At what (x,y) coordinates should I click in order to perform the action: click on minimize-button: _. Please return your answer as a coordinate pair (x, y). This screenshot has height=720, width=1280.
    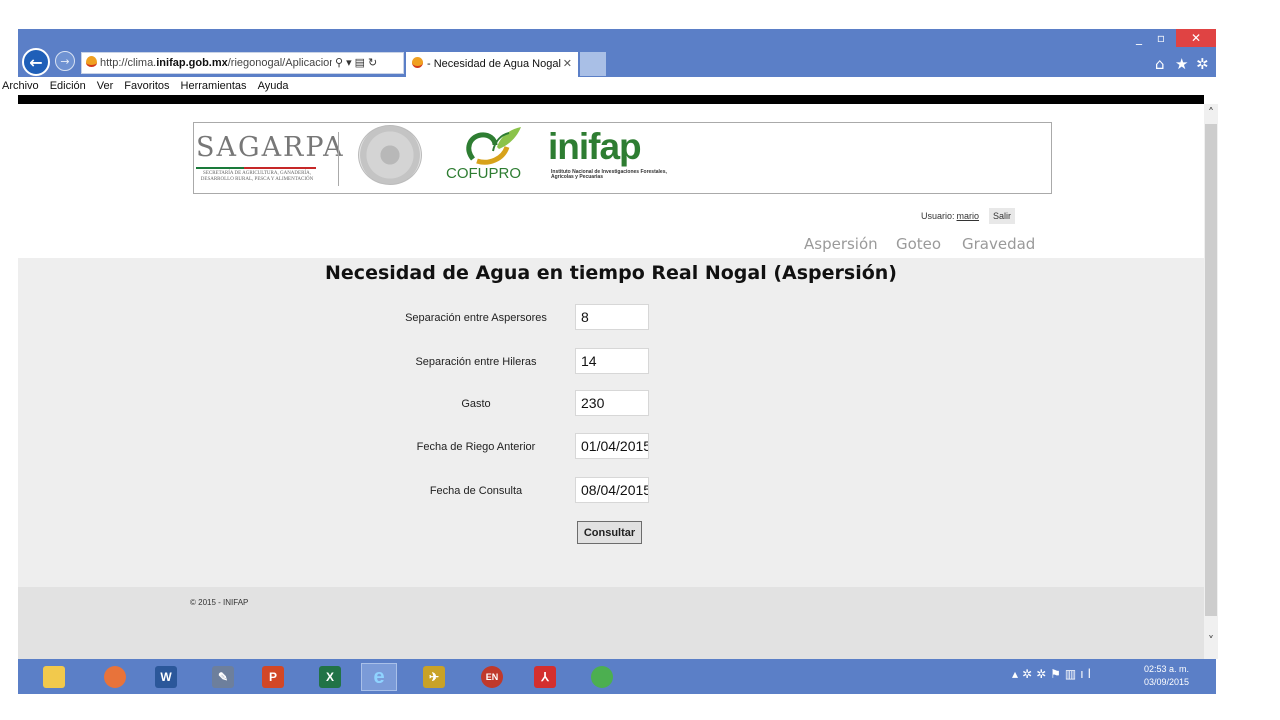
    Looking at the image, I should click on (1139, 38).